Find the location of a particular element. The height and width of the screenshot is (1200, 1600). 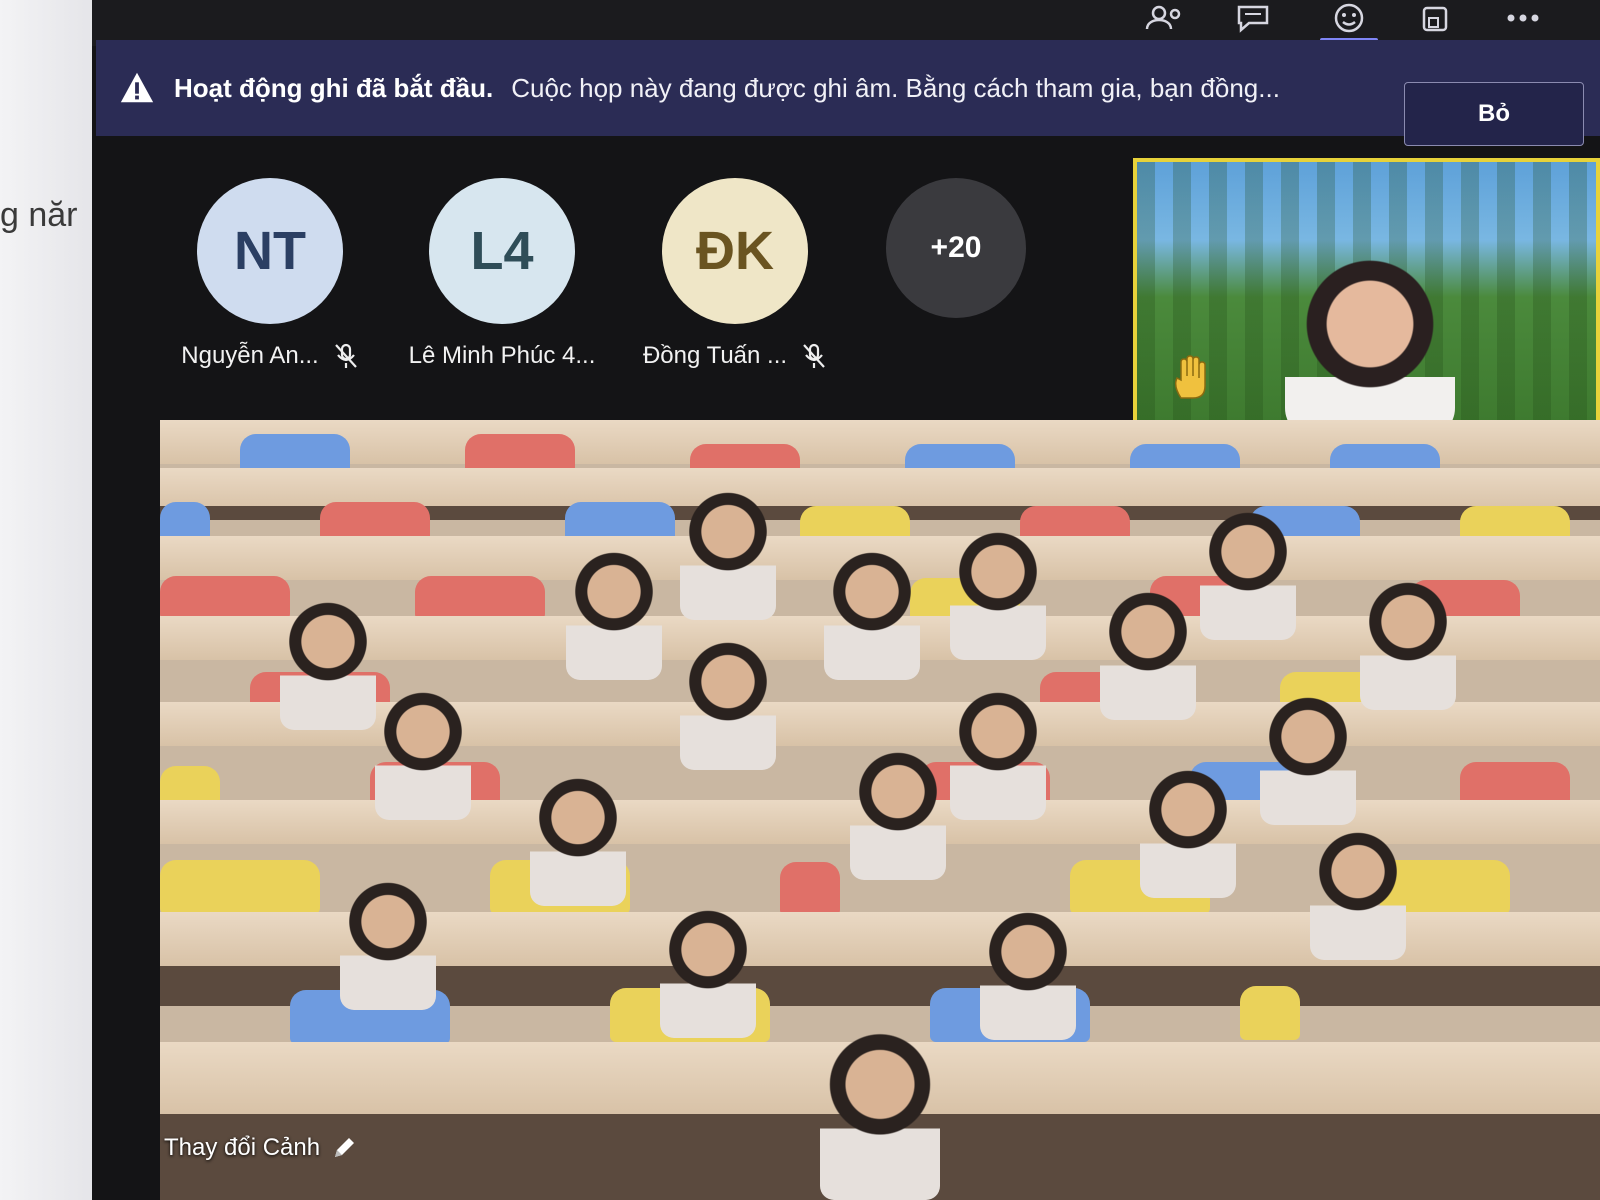

overflow-participants: +20 is located at coordinates (956, 248).